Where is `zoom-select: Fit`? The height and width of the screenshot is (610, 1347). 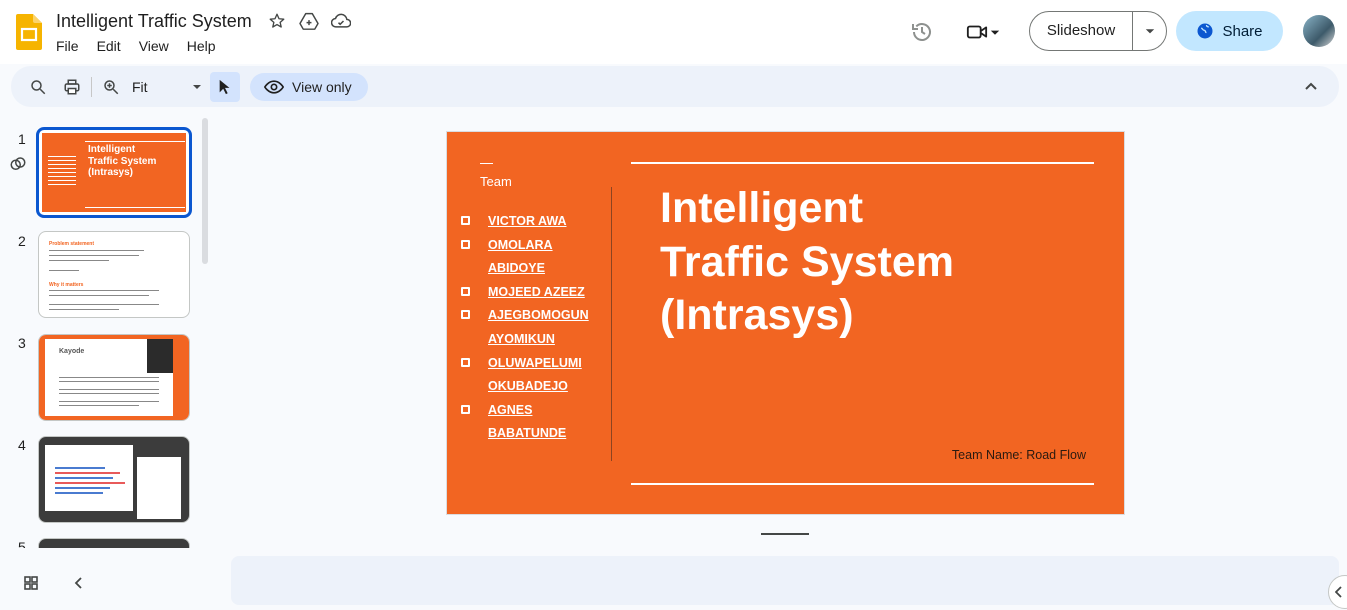 zoom-select: Fit is located at coordinates (169, 87).